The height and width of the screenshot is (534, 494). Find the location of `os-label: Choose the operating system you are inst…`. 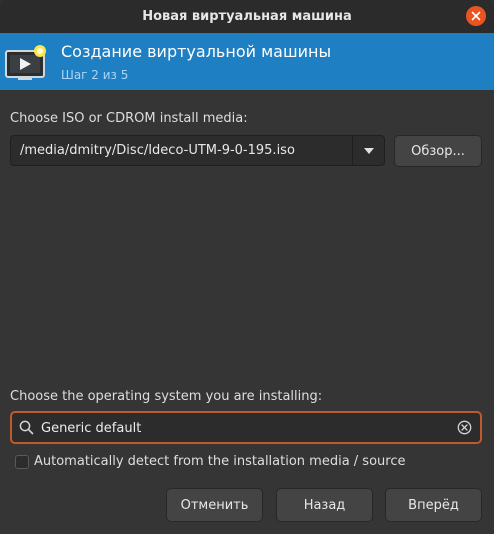

os-label: Choose the operating system you are inst… is located at coordinates (166, 396).